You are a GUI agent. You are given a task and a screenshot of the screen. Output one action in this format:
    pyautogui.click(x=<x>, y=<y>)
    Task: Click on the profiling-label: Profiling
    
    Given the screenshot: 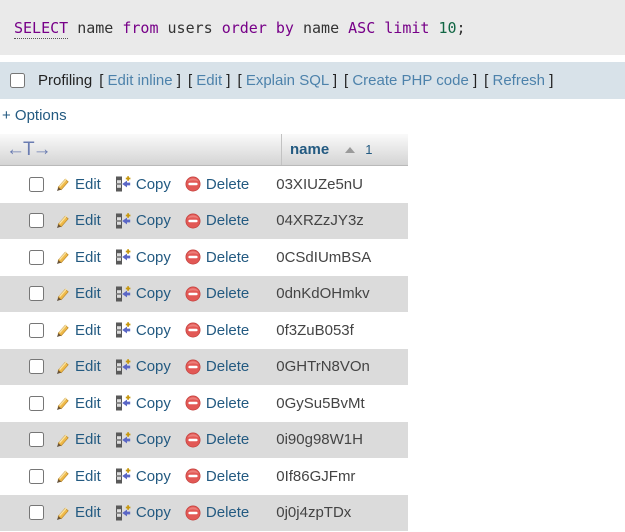 What is the action you would take?
    pyautogui.click(x=65, y=80)
    